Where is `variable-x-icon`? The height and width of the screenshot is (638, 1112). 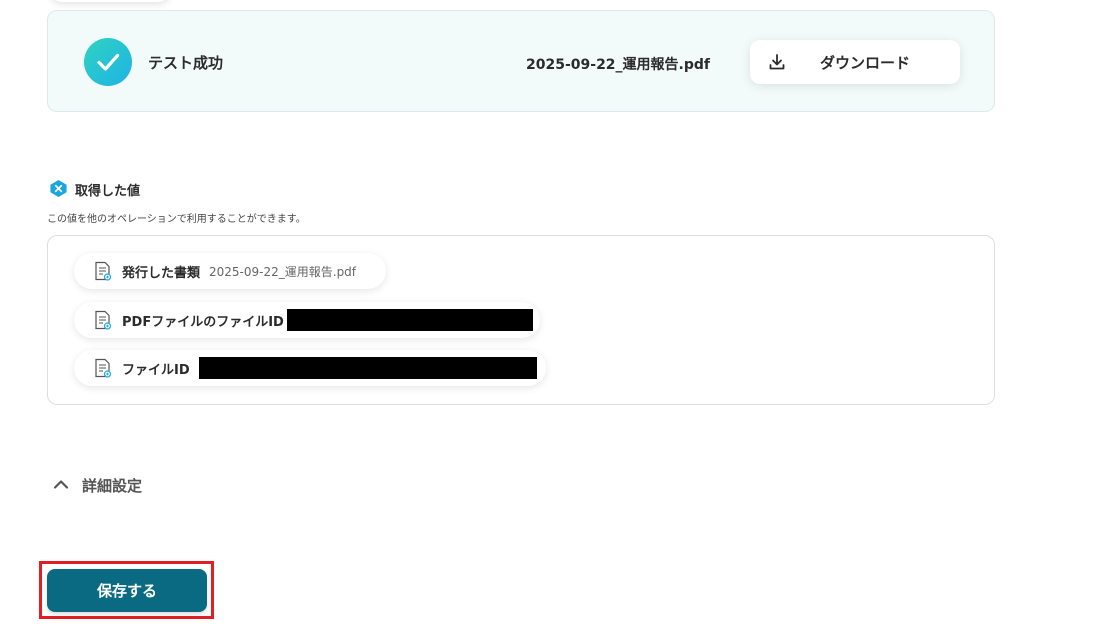 variable-x-icon is located at coordinates (58, 188).